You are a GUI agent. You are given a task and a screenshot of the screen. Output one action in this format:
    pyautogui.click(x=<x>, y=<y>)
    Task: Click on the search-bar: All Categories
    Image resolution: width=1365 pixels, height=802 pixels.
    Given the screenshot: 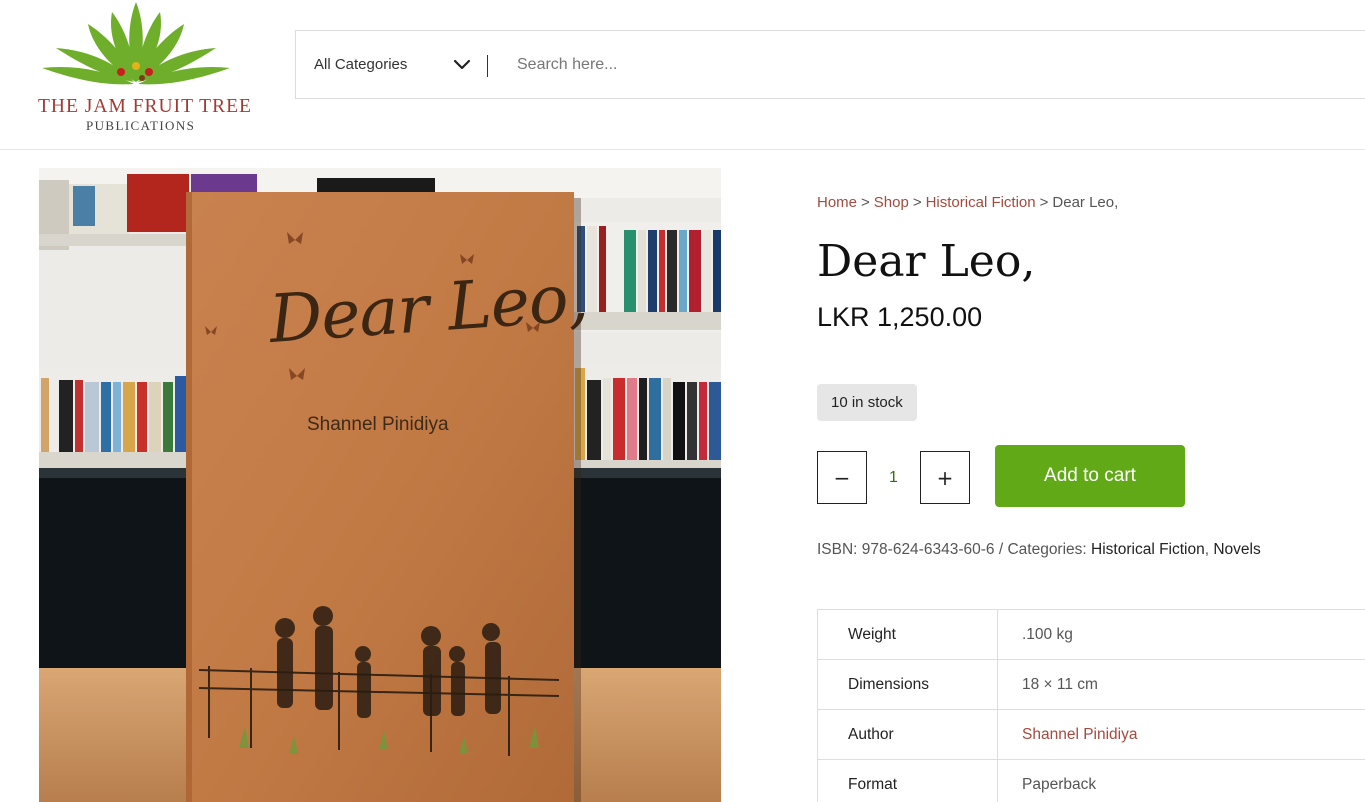 What is the action you would take?
    pyautogui.click(x=830, y=64)
    